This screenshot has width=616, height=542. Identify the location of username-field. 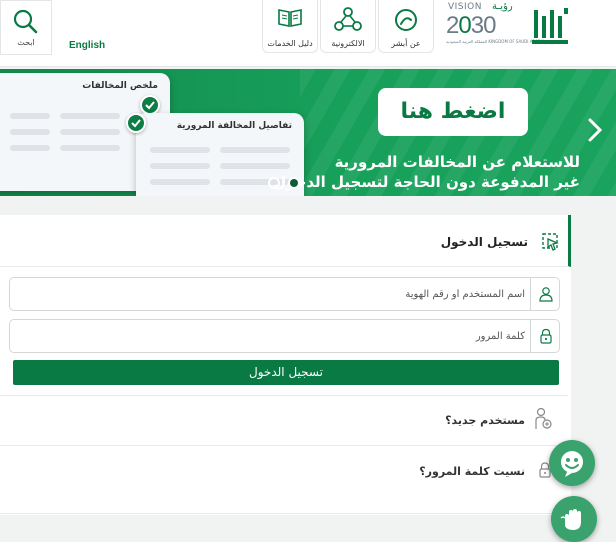
(284, 294).